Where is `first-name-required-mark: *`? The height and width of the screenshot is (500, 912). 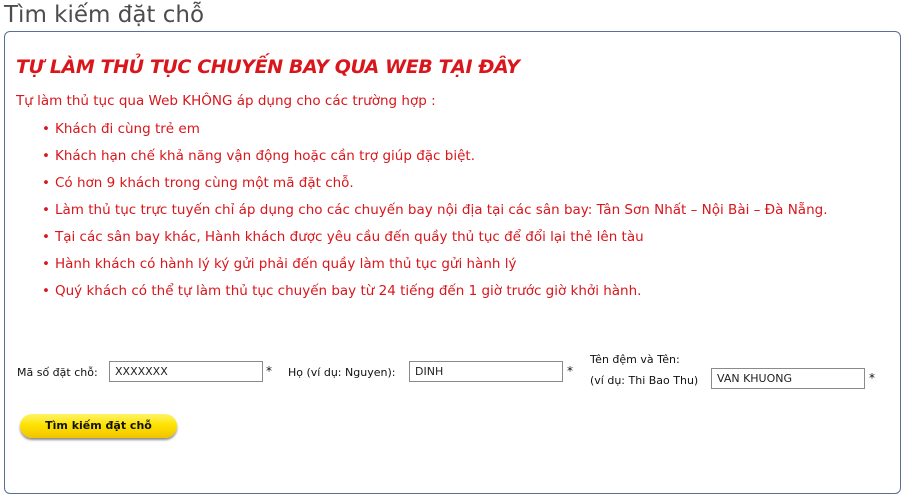
first-name-required-mark: * is located at coordinates (872, 378).